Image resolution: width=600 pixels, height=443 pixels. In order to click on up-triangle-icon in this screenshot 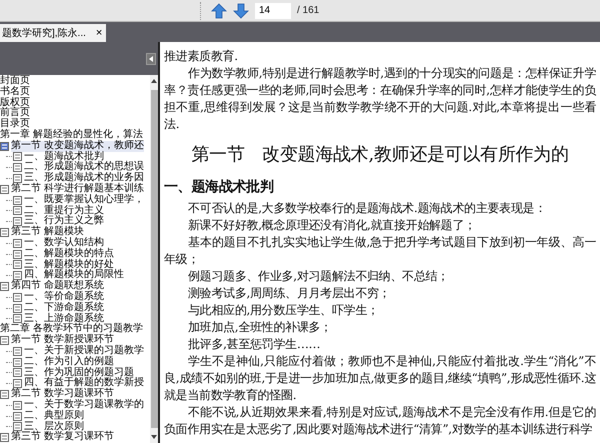, I will do `click(154, 81)`.